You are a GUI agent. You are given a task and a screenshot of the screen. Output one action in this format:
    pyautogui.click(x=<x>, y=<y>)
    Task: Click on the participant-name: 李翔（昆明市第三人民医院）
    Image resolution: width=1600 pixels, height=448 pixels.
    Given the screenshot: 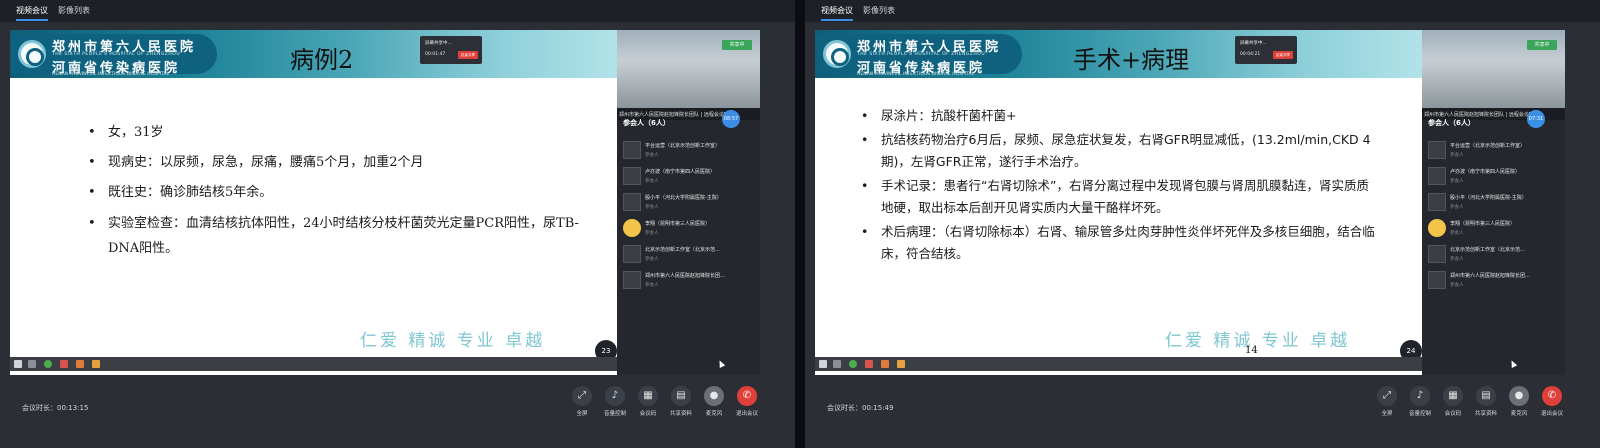 What is the action you would take?
    pyautogui.click(x=1483, y=224)
    